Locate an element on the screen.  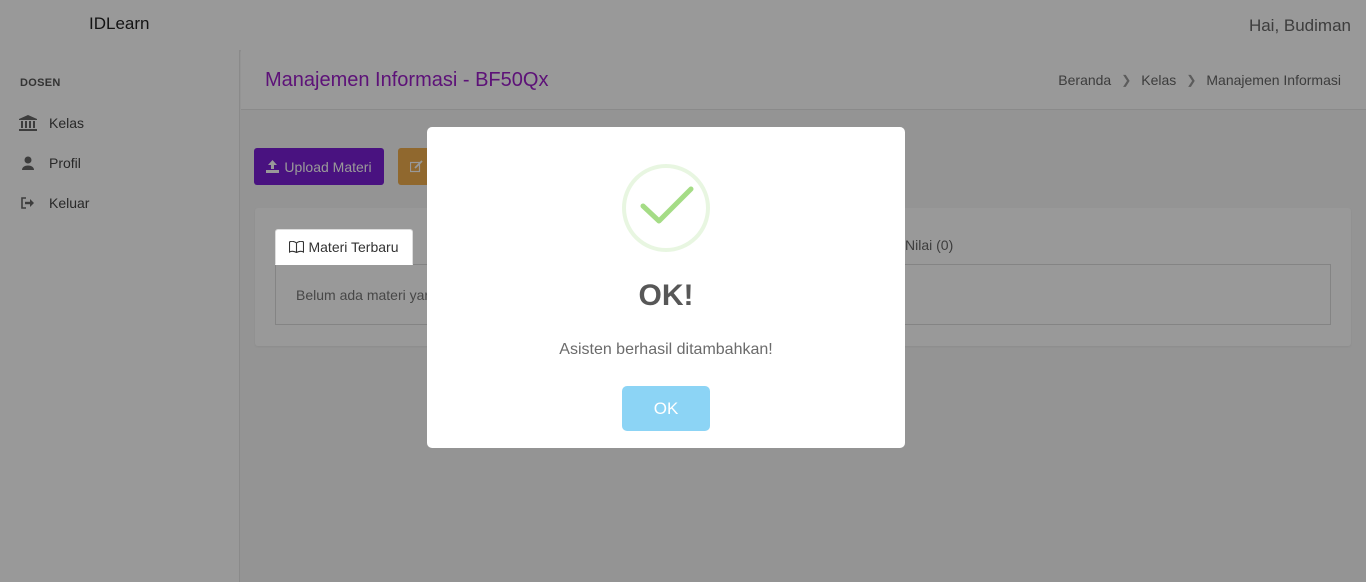
dialog-message: Asisten berhasil ditambahkan! is located at coordinates (666, 349).